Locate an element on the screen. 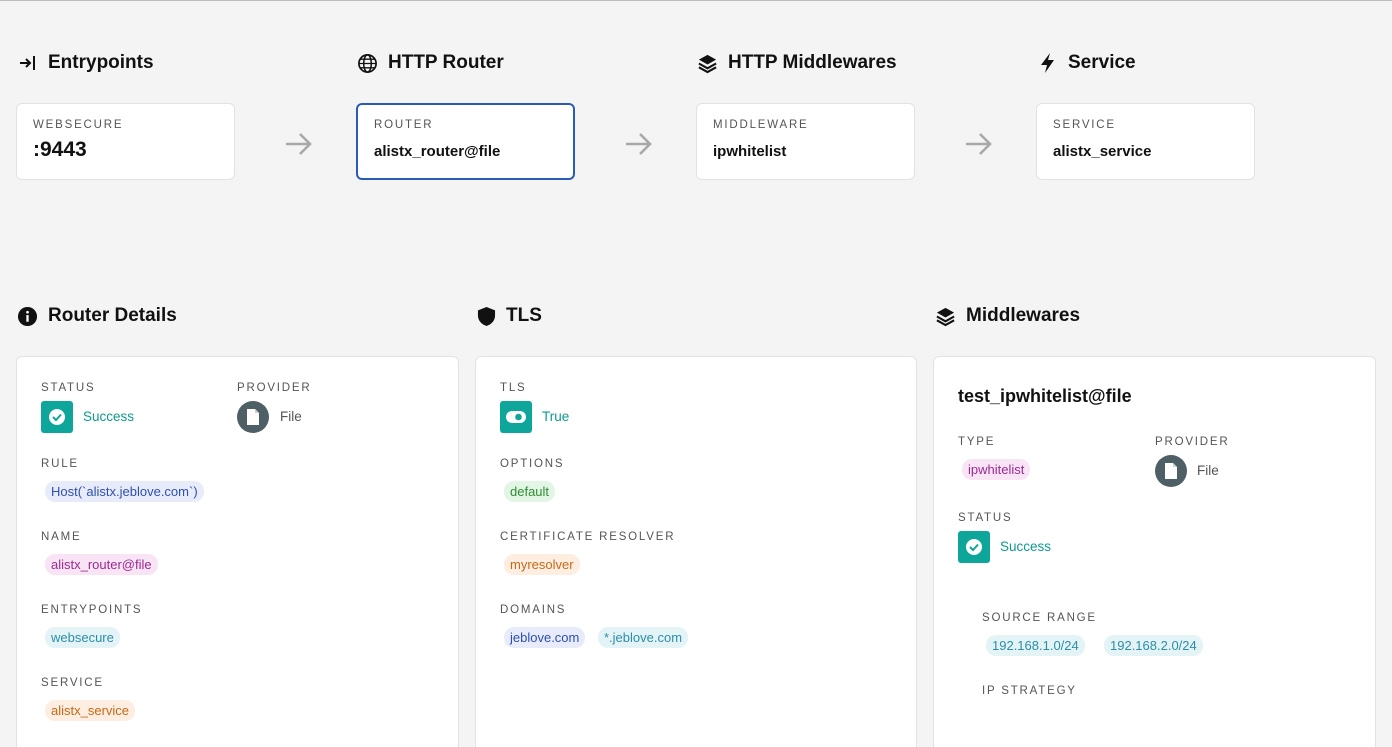 This screenshot has width=1392, height=747. service-heading-text: Service is located at coordinates (1102, 62).